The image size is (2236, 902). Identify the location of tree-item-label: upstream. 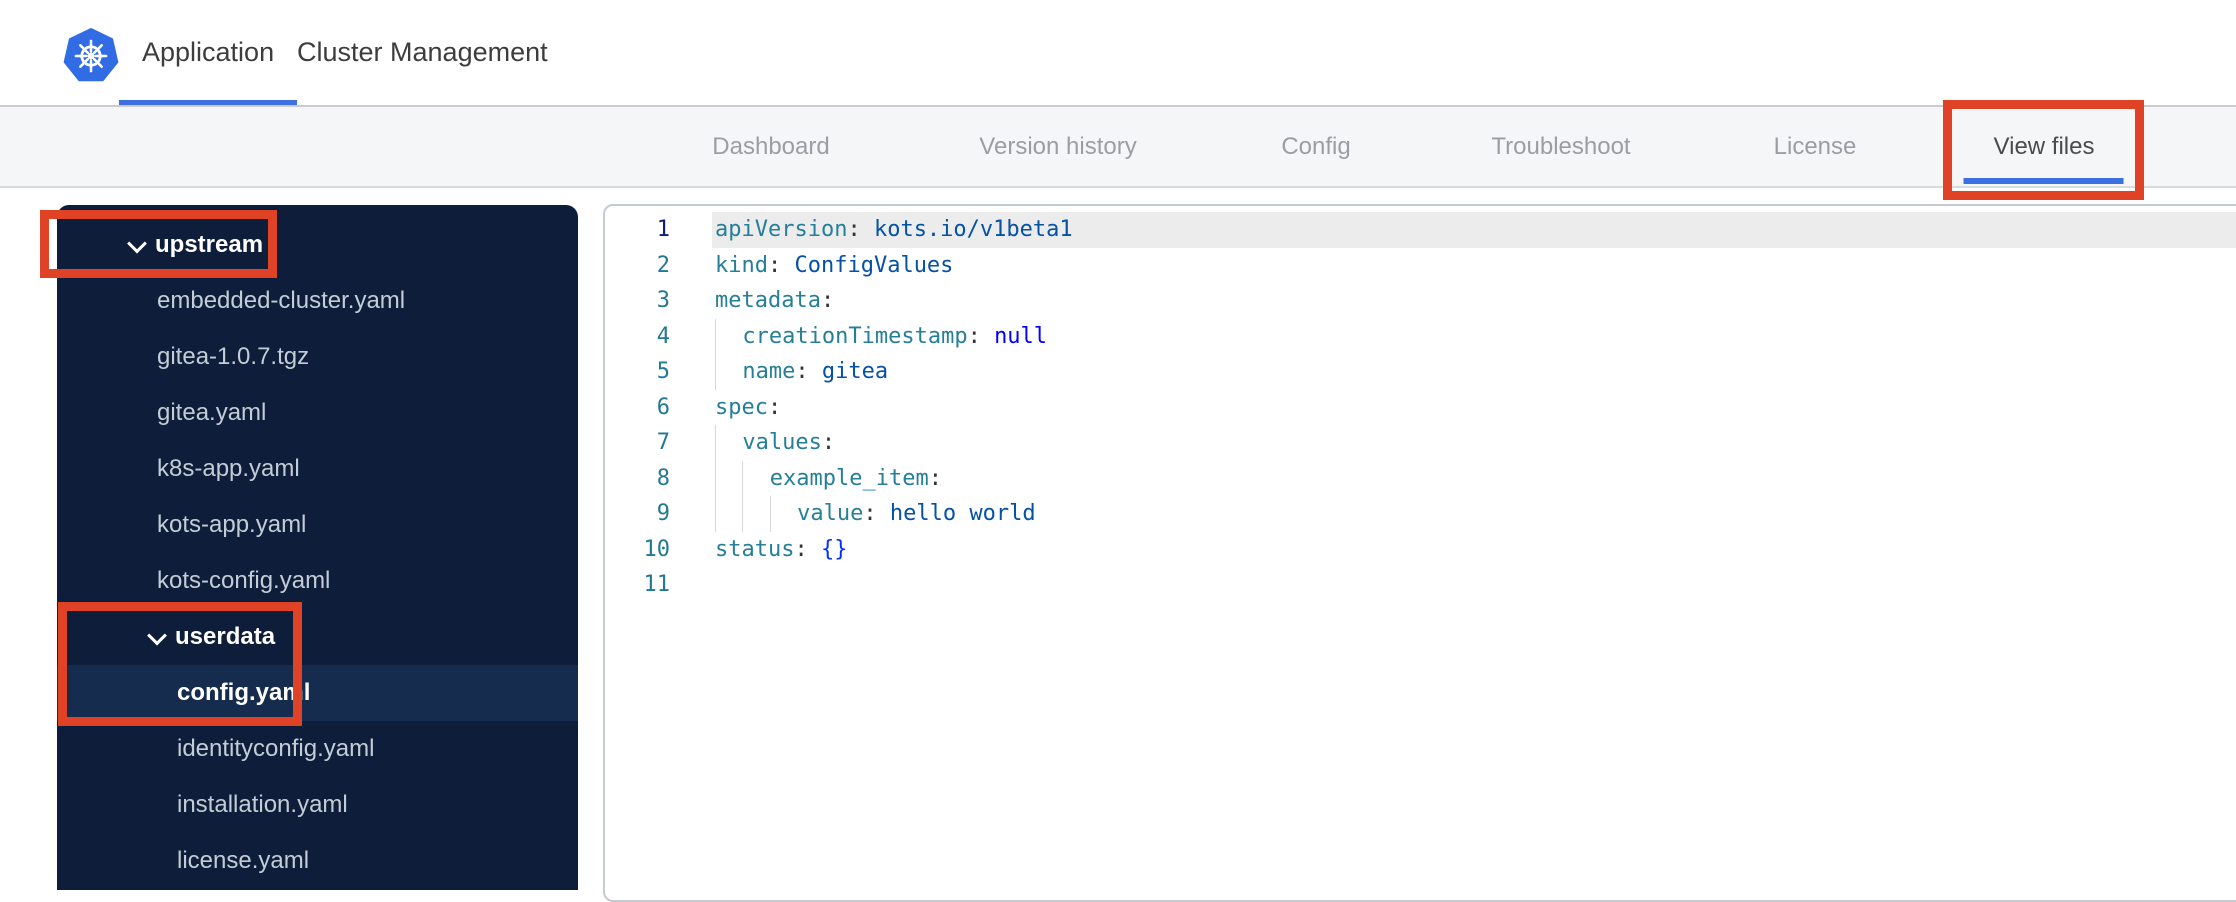
(209, 244).